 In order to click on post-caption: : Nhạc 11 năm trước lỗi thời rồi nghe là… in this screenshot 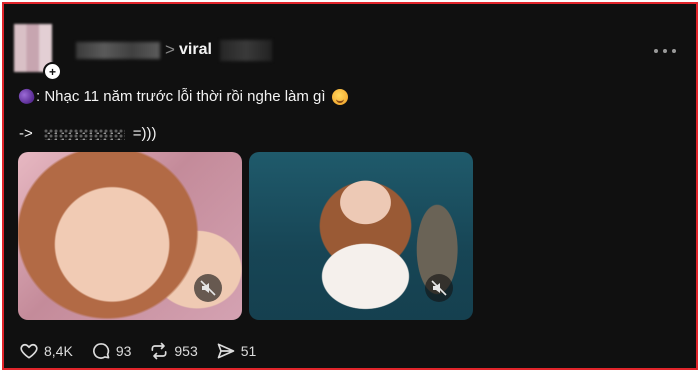, I will do `click(182, 96)`.